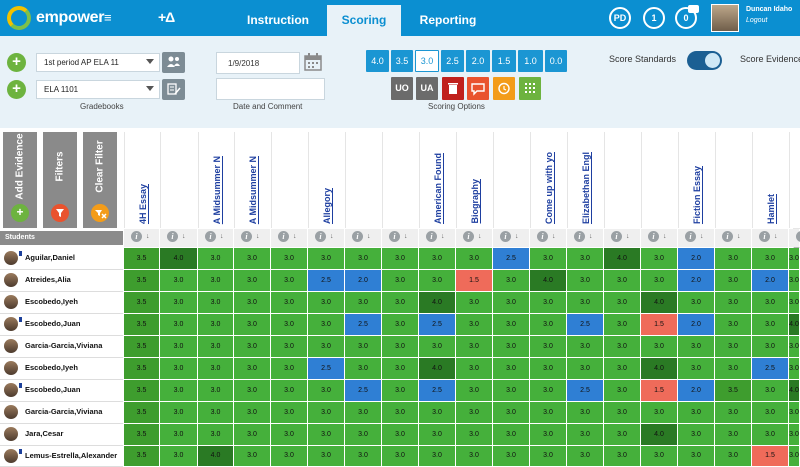 The image size is (800, 467). Describe the element at coordinates (44, 433) in the screenshot. I see `student-name: Jara,Cesar` at that location.